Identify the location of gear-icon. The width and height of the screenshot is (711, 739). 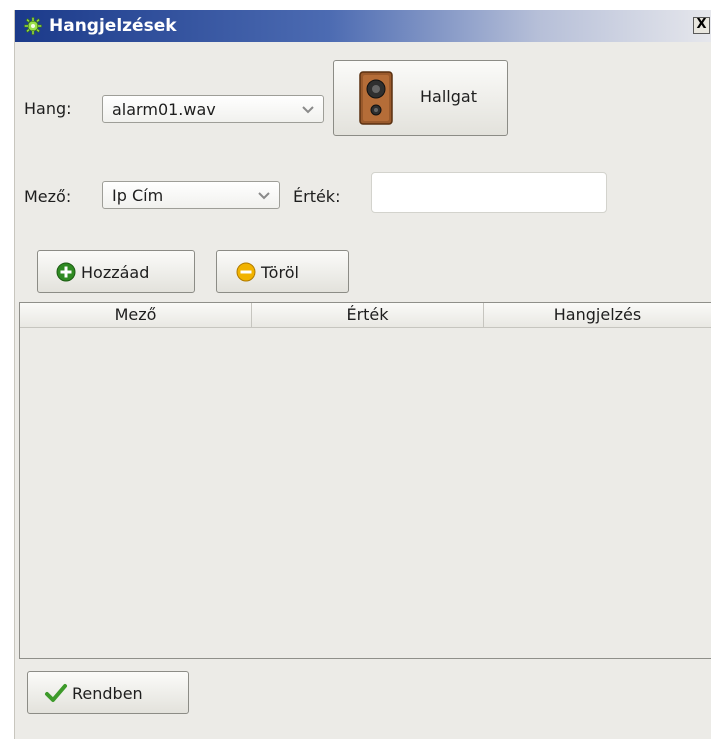
(33, 26).